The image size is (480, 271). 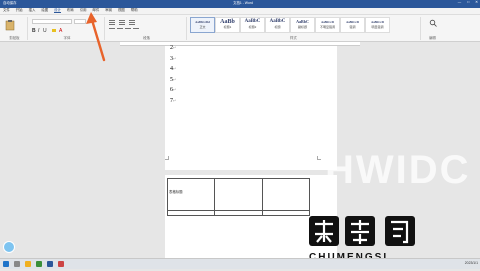 I want to click on assistant-bubble-icon, so click(x=9, y=247).